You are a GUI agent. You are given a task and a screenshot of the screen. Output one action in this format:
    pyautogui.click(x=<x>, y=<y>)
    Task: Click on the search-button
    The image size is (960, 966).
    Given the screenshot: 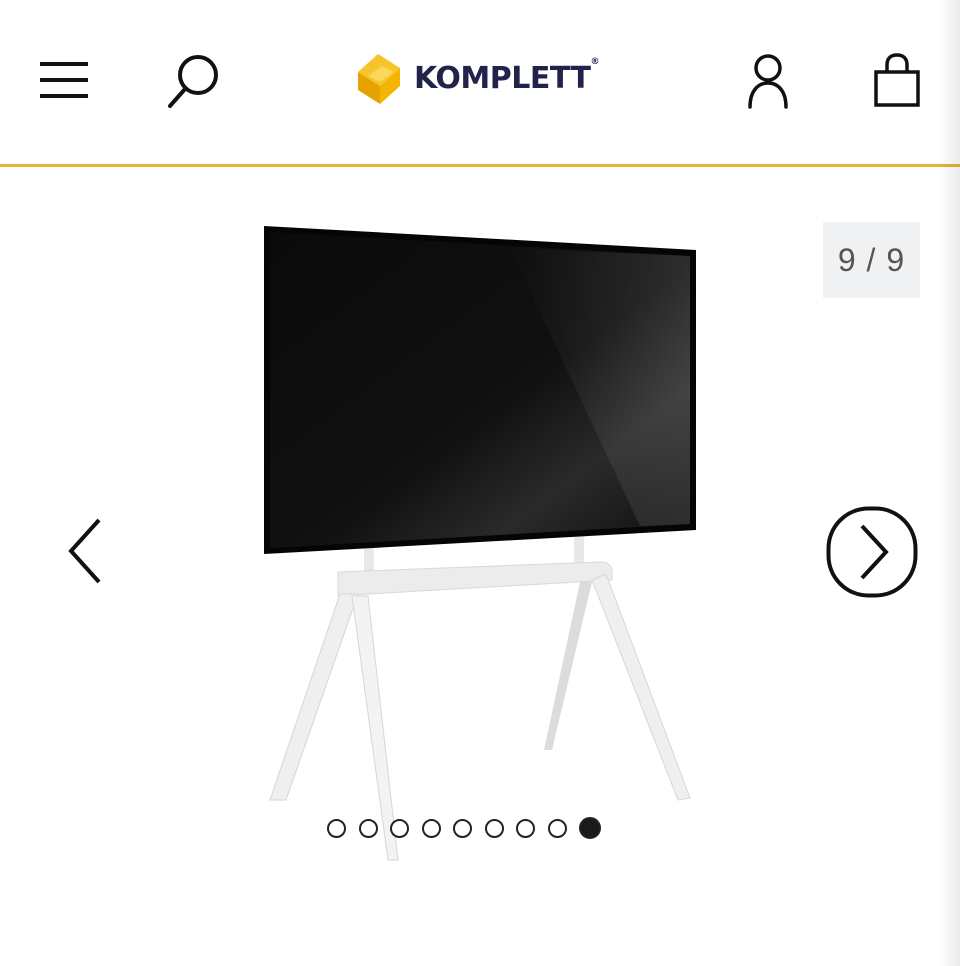 What is the action you would take?
    pyautogui.click(x=193, y=81)
    